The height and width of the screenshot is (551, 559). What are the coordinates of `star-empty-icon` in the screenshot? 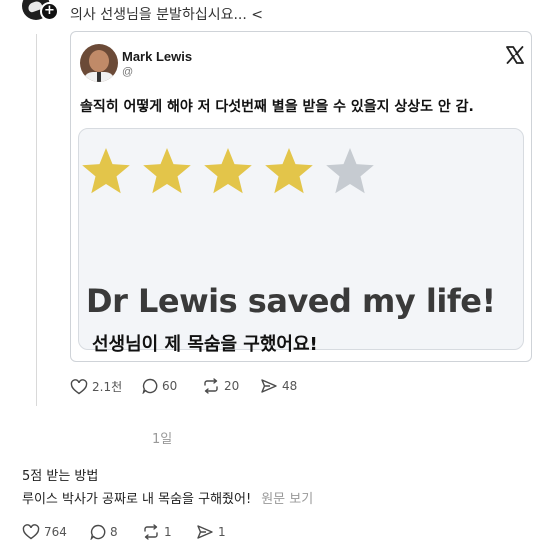 It's located at (350, 171).